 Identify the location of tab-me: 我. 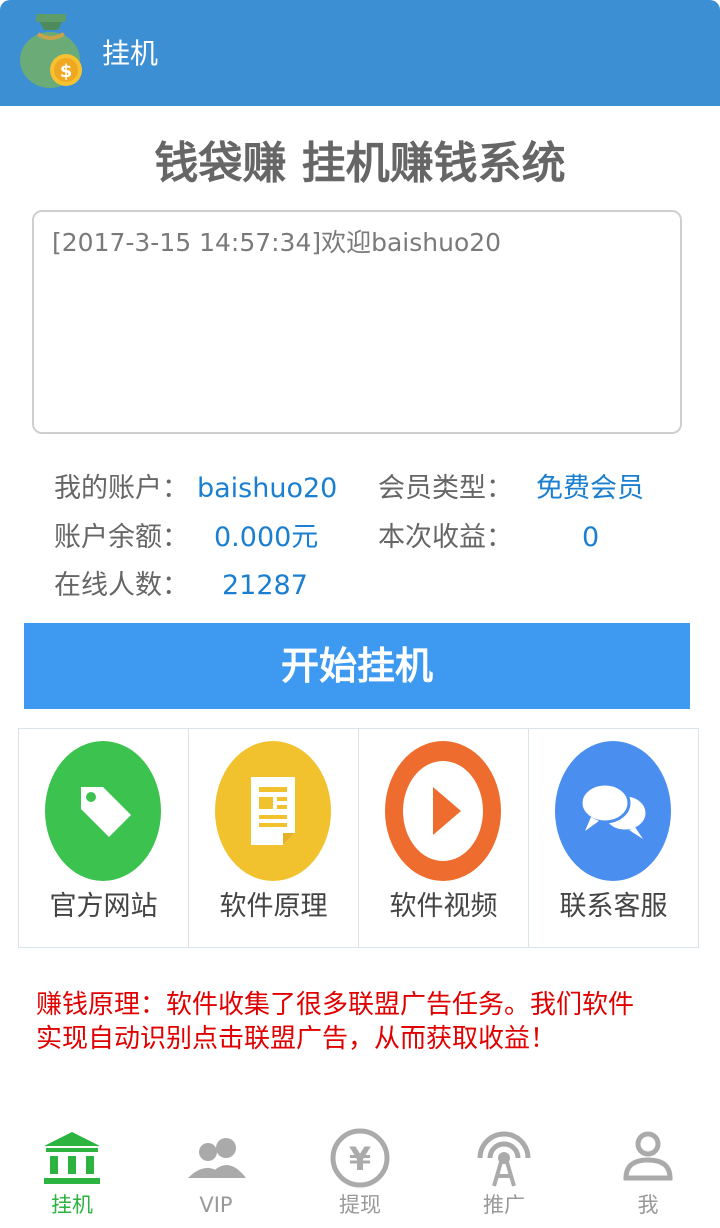
(648, 1173).